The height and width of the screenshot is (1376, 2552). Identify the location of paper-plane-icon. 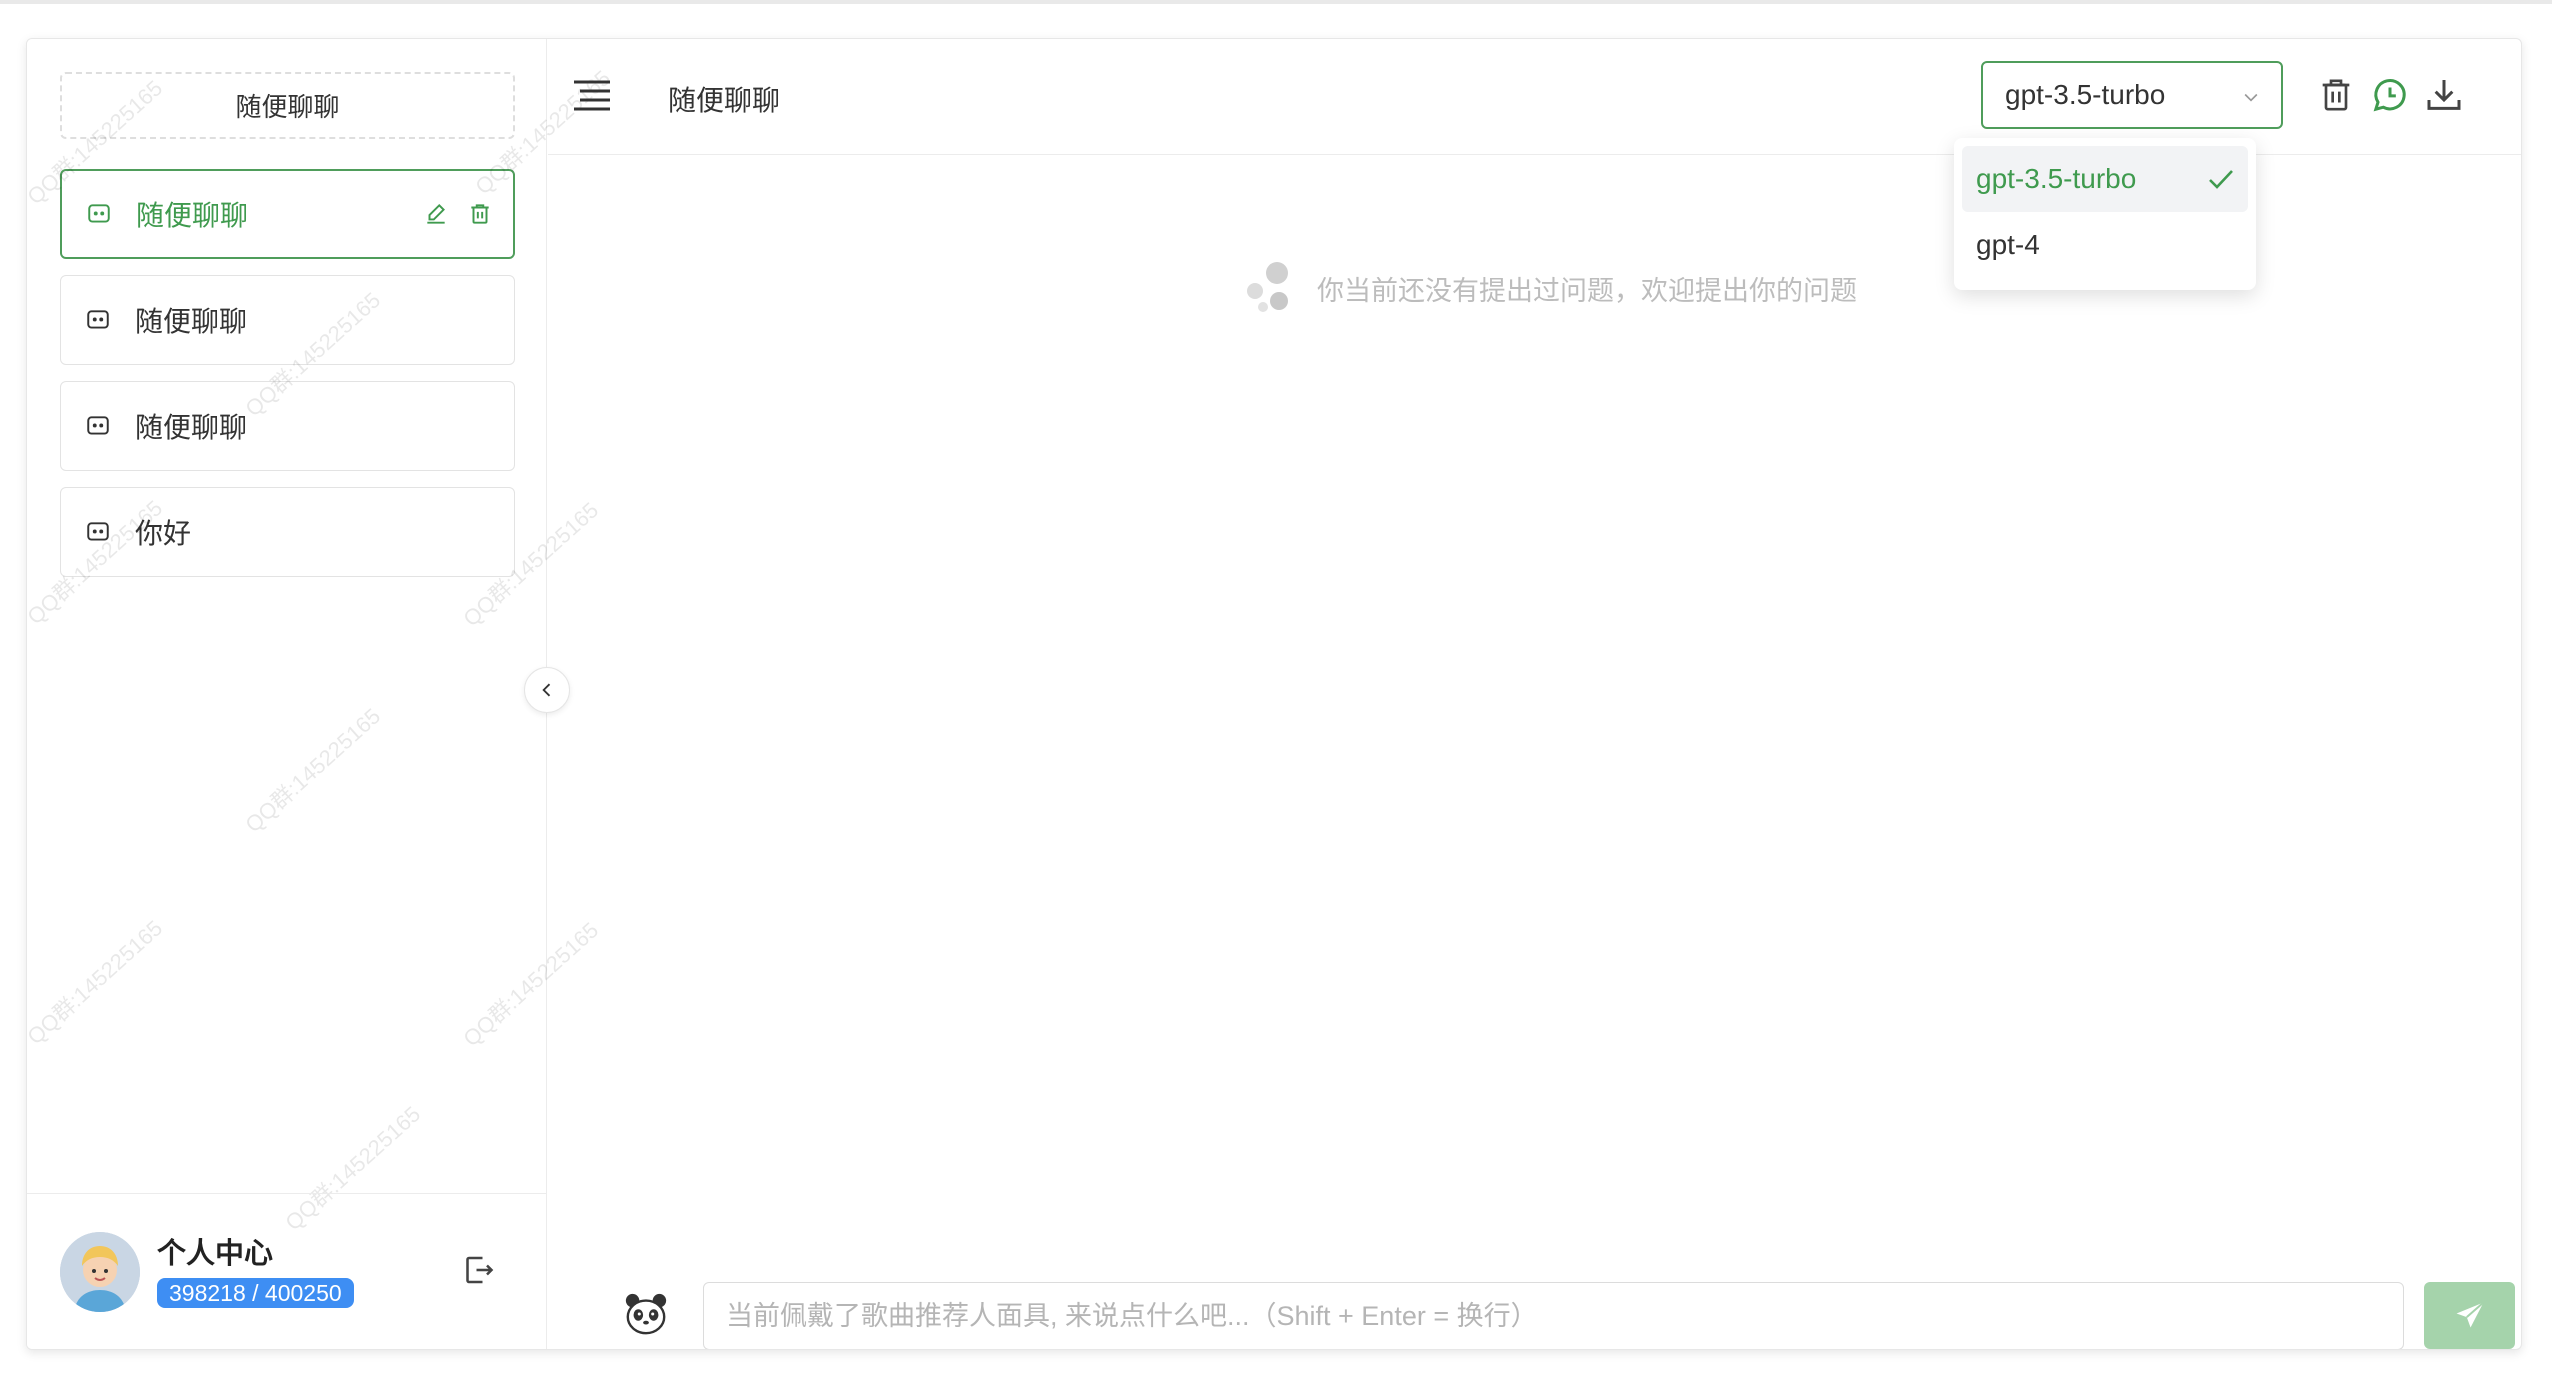
(2470, 1314).